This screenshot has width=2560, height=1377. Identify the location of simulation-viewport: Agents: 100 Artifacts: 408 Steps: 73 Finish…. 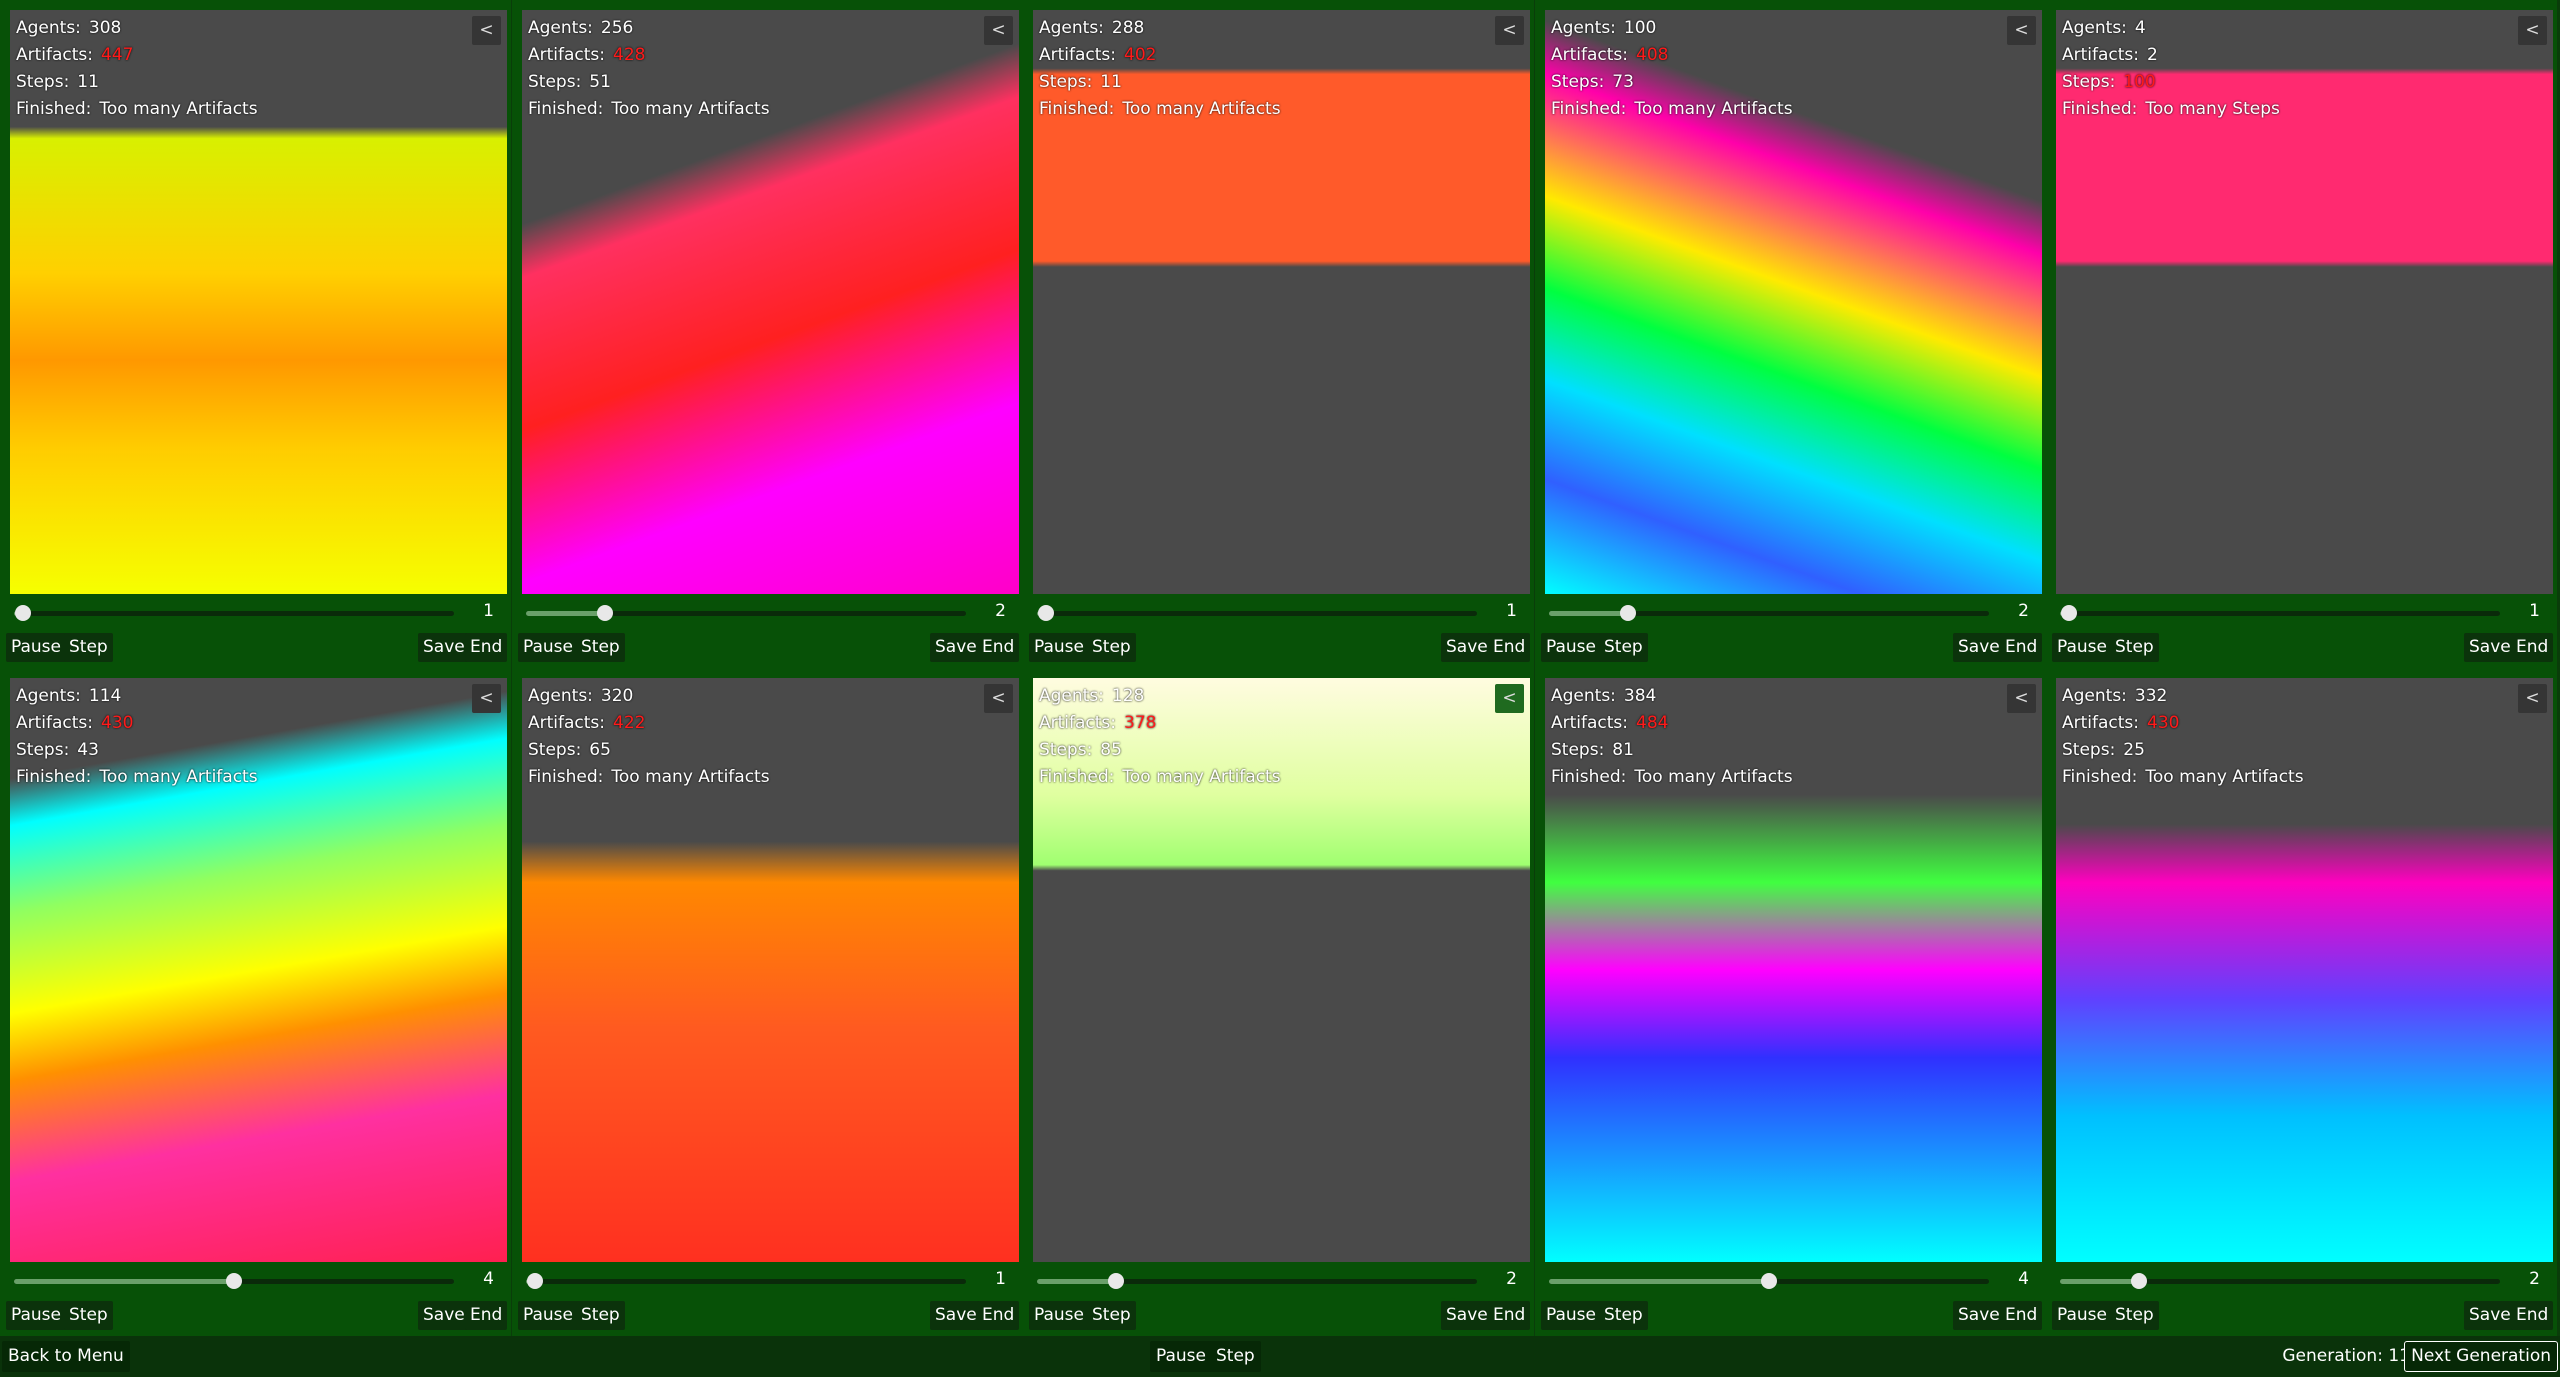
(1793, 302).